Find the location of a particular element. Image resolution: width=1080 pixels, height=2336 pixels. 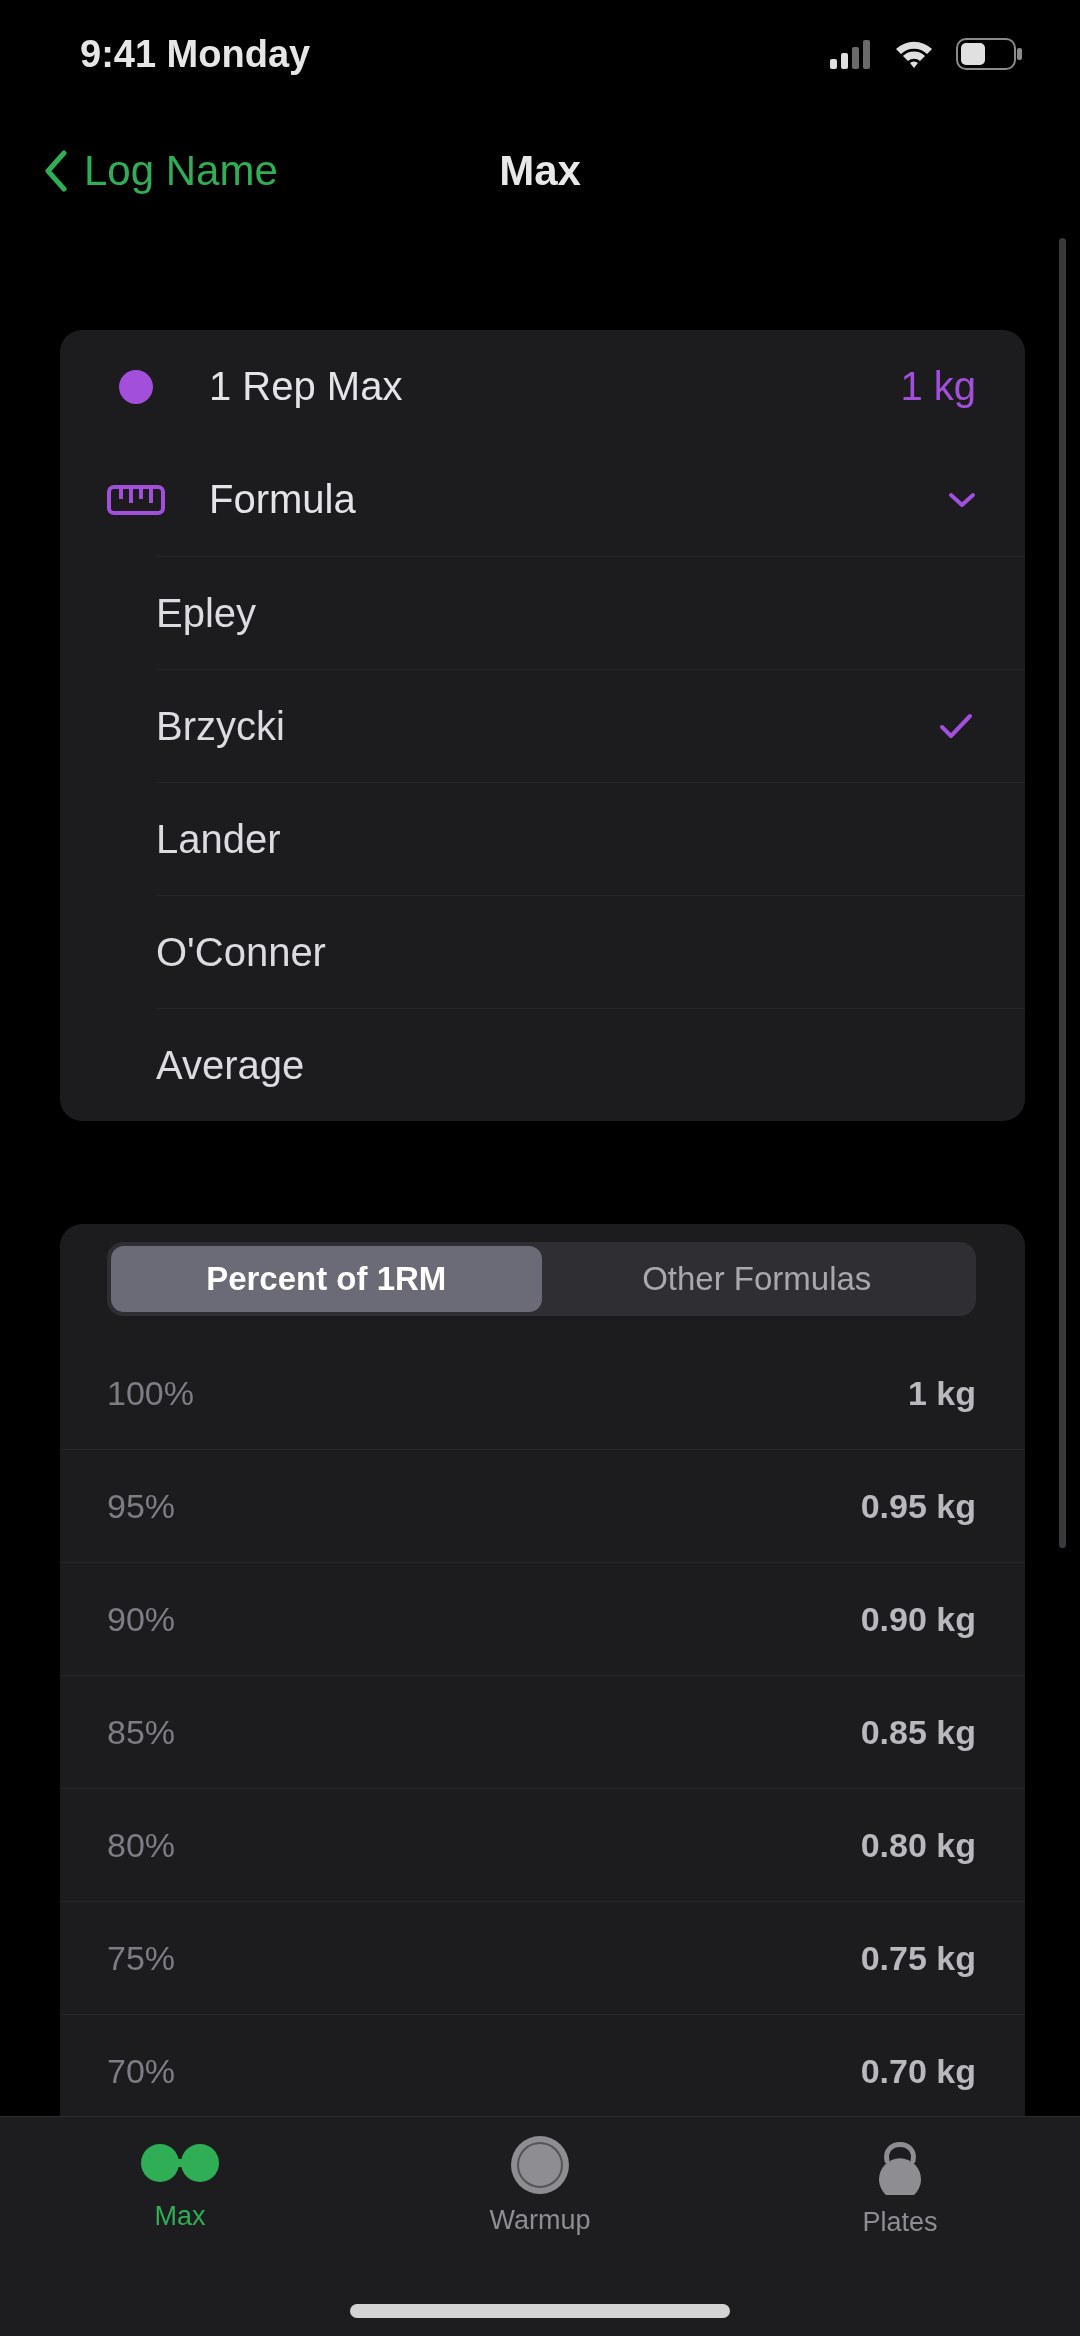

back-button: Log Name is located at coordinates (154, 171).